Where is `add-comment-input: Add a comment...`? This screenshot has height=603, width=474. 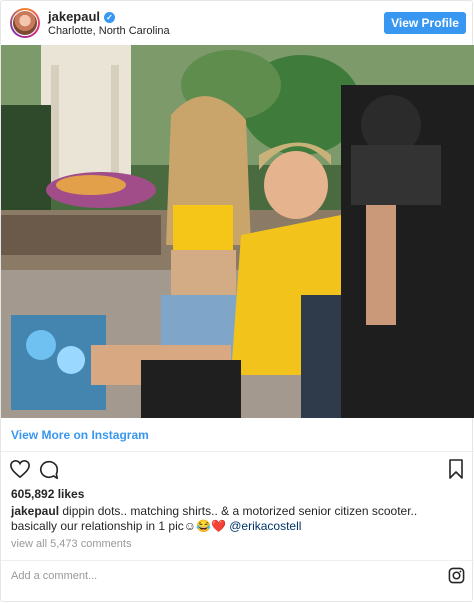
add-comment-input: Add a comment... is located at coordinates (54, 576).